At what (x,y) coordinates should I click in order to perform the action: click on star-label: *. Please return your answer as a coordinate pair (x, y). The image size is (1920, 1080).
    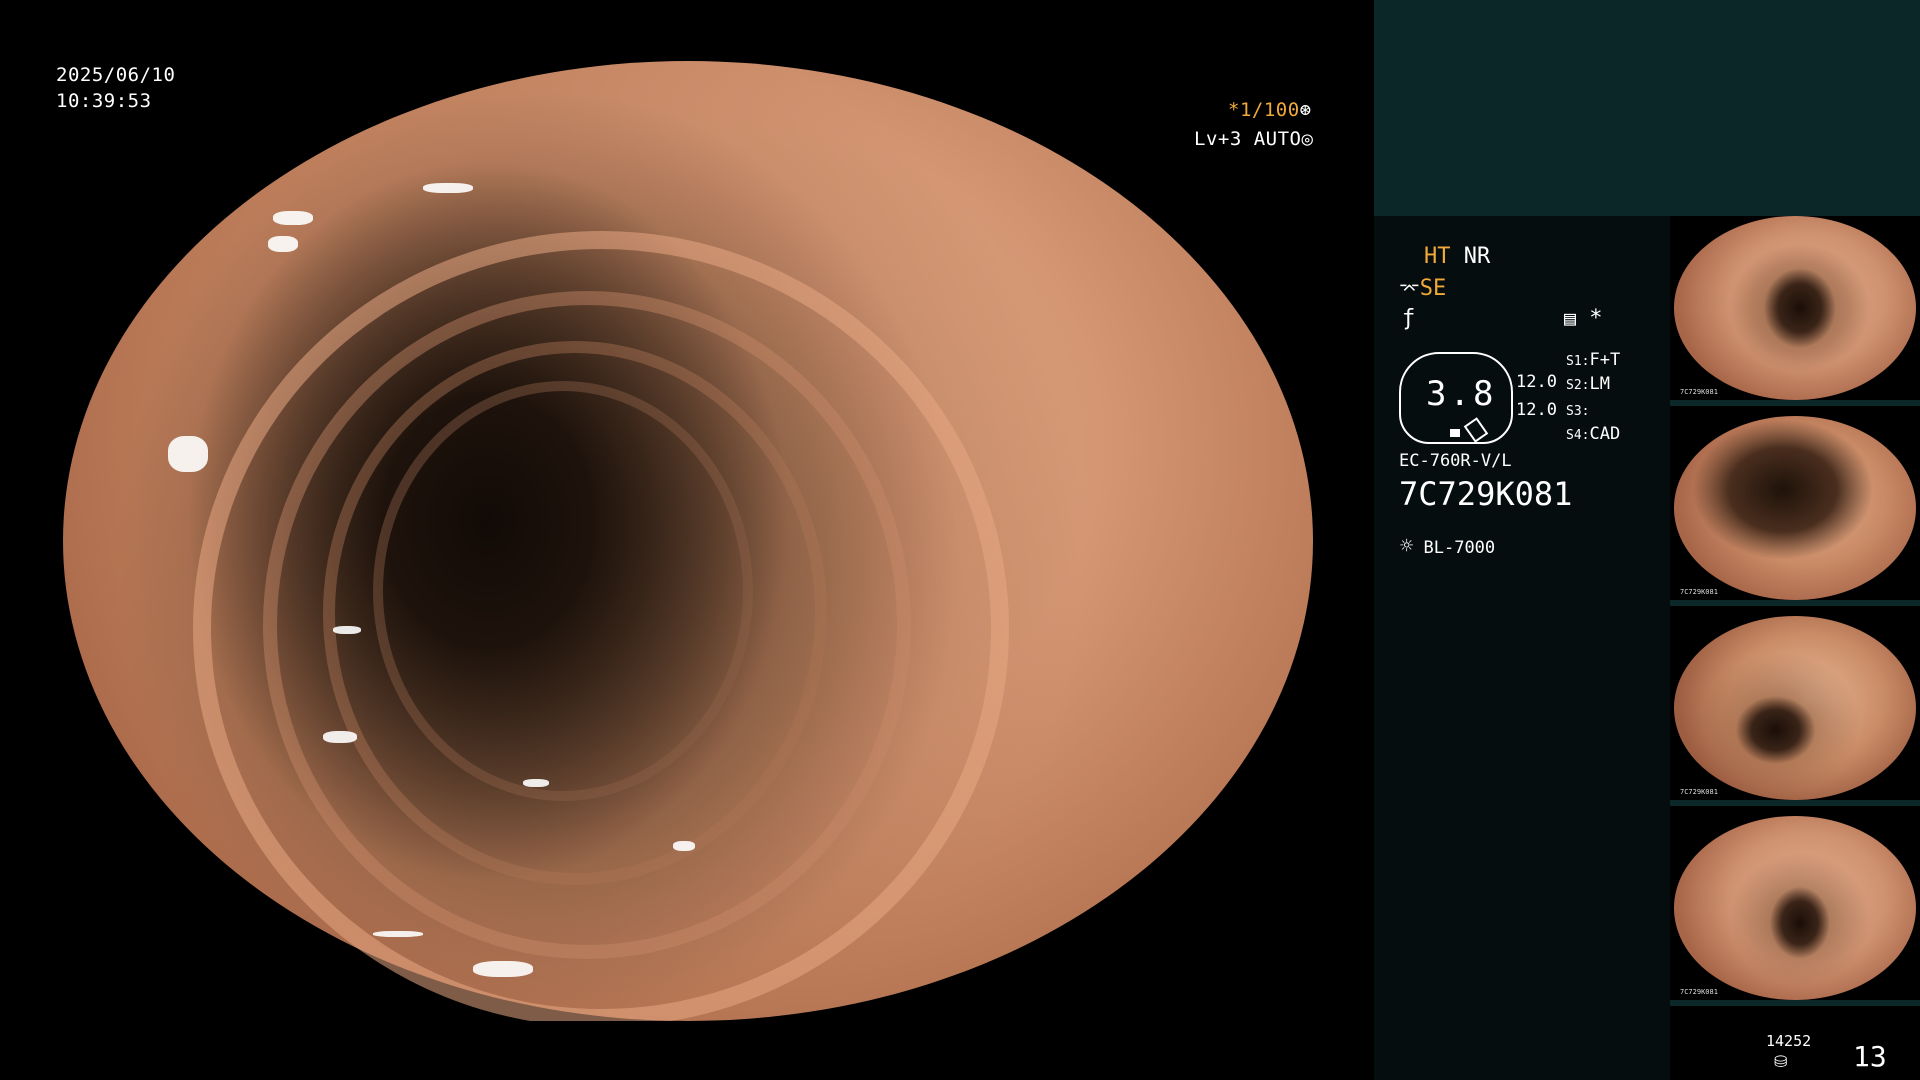
    Looking at the image, I should click on (1596, 318).